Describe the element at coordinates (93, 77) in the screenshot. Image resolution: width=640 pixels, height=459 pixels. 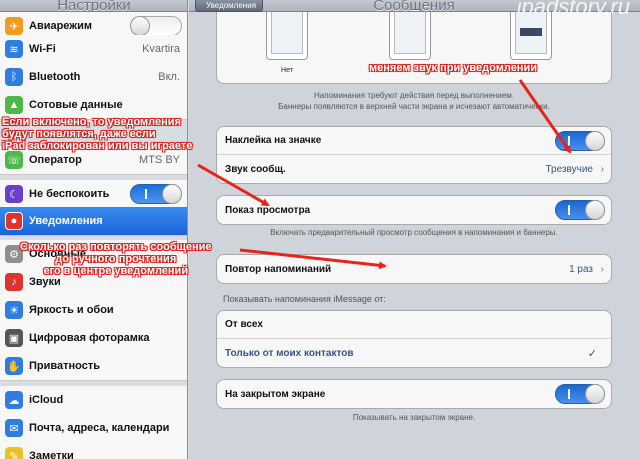
I see `sidebar-item-bluetooth: ᛒ Bluetooth Вкл.` at that location.